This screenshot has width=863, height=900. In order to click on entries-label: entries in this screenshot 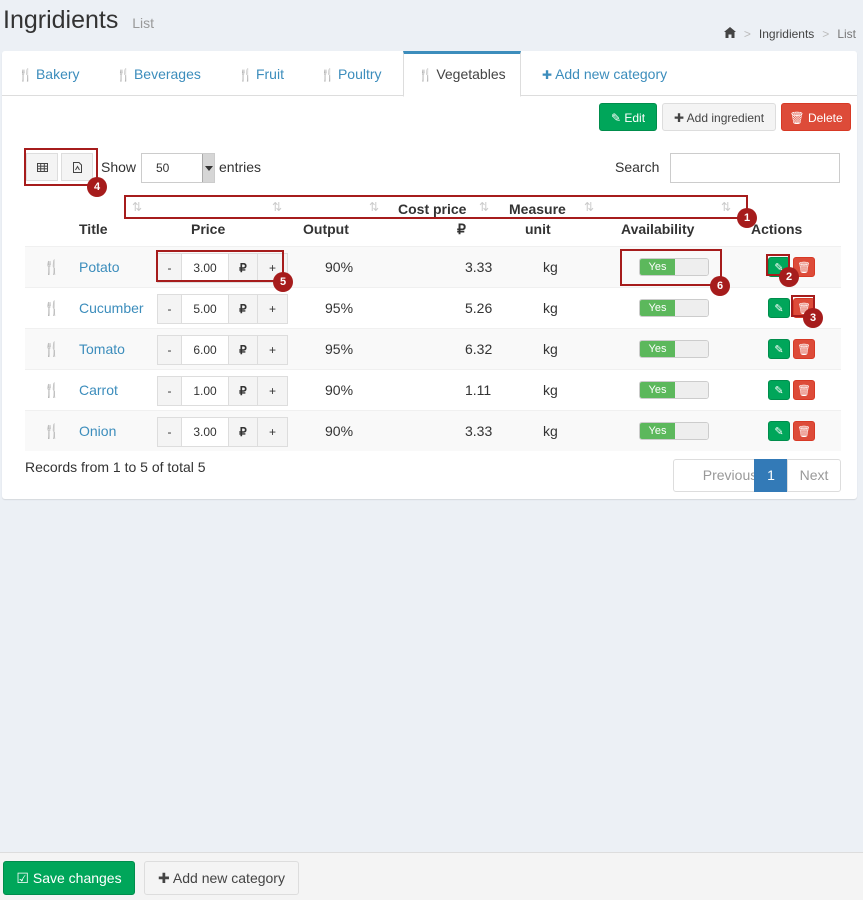, I will do `click(240, 167)`.